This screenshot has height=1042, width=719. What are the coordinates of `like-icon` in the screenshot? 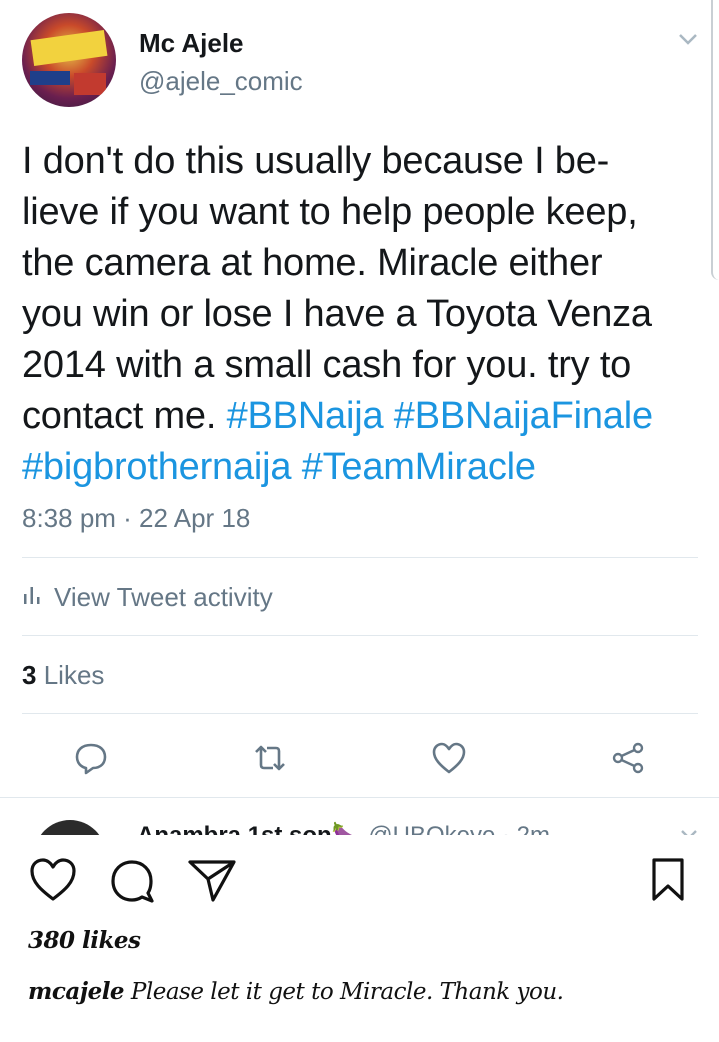 It's located at (449, 758).